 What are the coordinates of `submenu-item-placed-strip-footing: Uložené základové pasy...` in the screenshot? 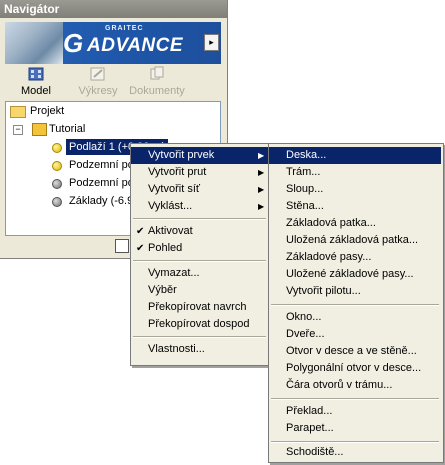 It's located at (355, 274).